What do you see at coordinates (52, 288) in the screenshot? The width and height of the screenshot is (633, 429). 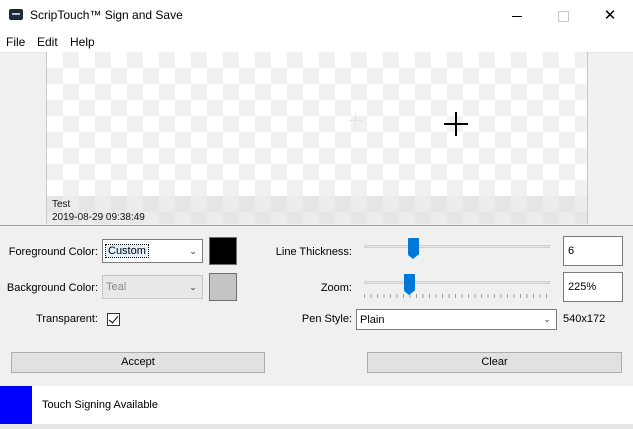 I see `background-color-label: Background Color:` at bounding box center [52, 288].